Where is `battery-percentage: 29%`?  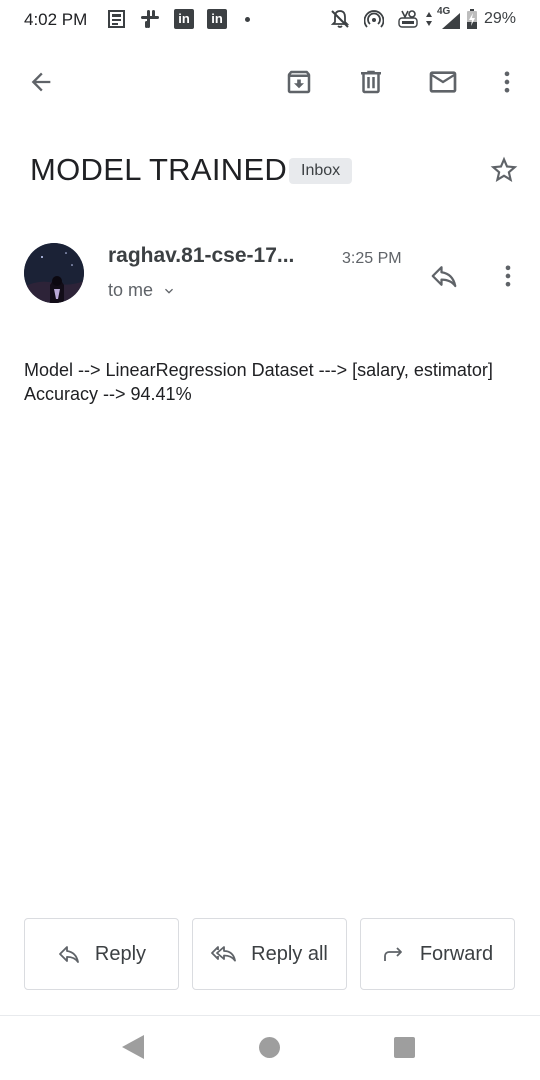
battery-percentage: 29% is located at coordinates (500, 18).